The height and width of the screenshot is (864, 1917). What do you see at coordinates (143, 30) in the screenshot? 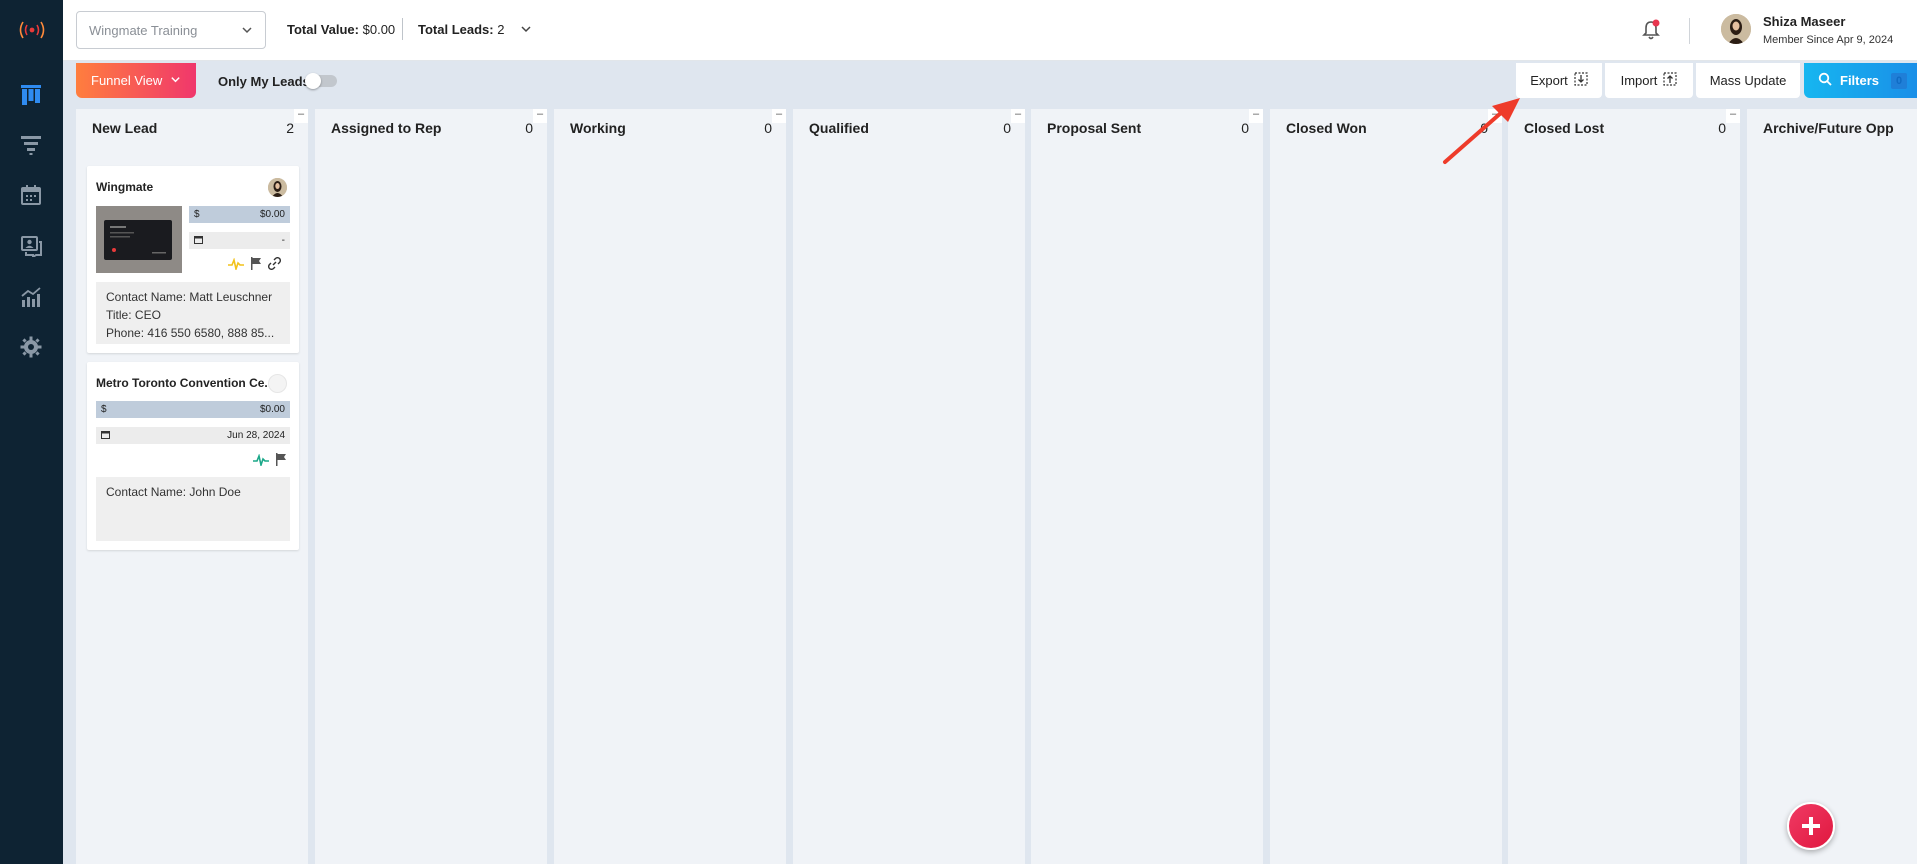
I see `workspace-select-value: Wingmate Training` at bounding box center [143, 30].